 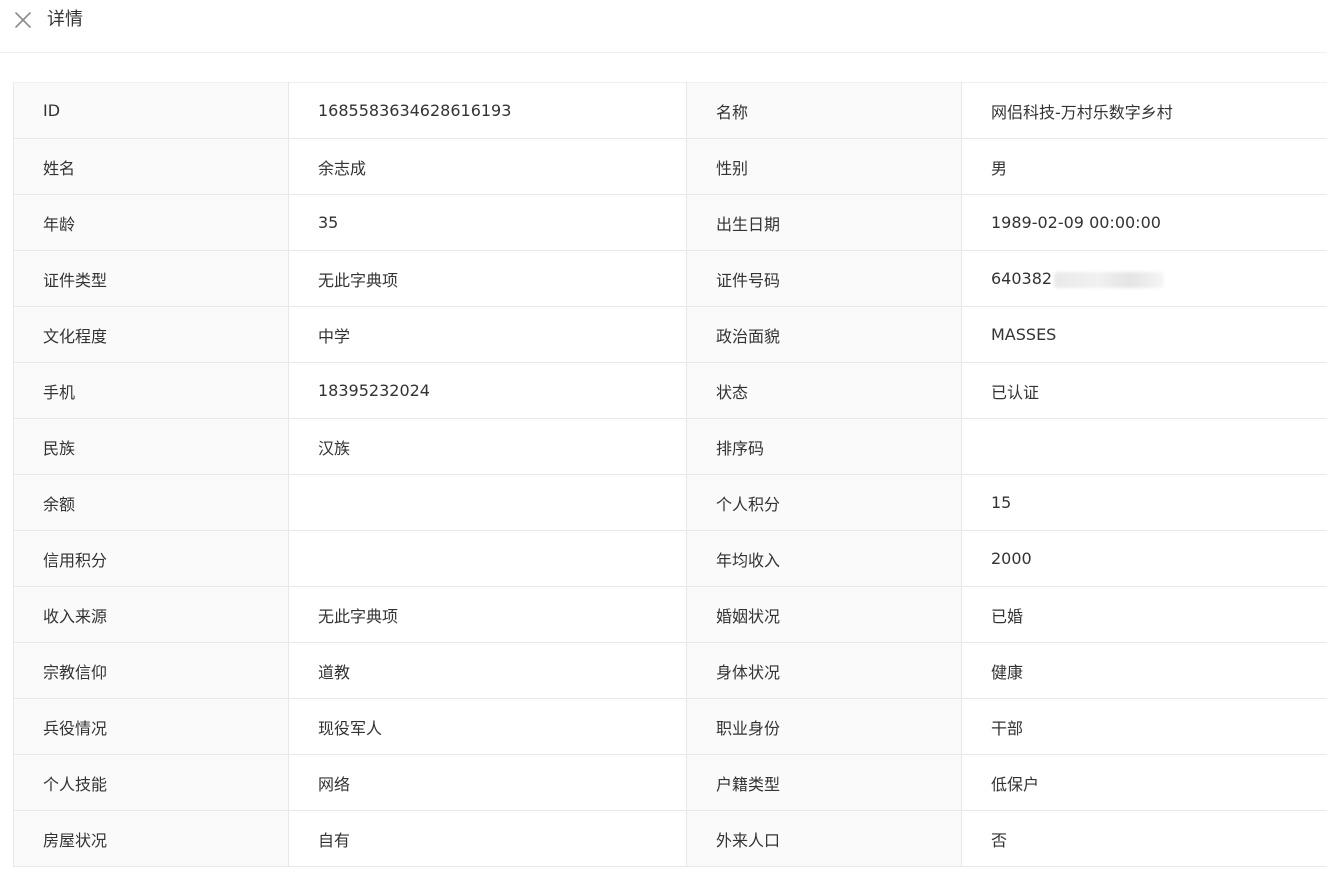 What do you see at coordinates (151, 502) in the screenshot?
I see `field-label: 余额` at bounding box center [151, 502].